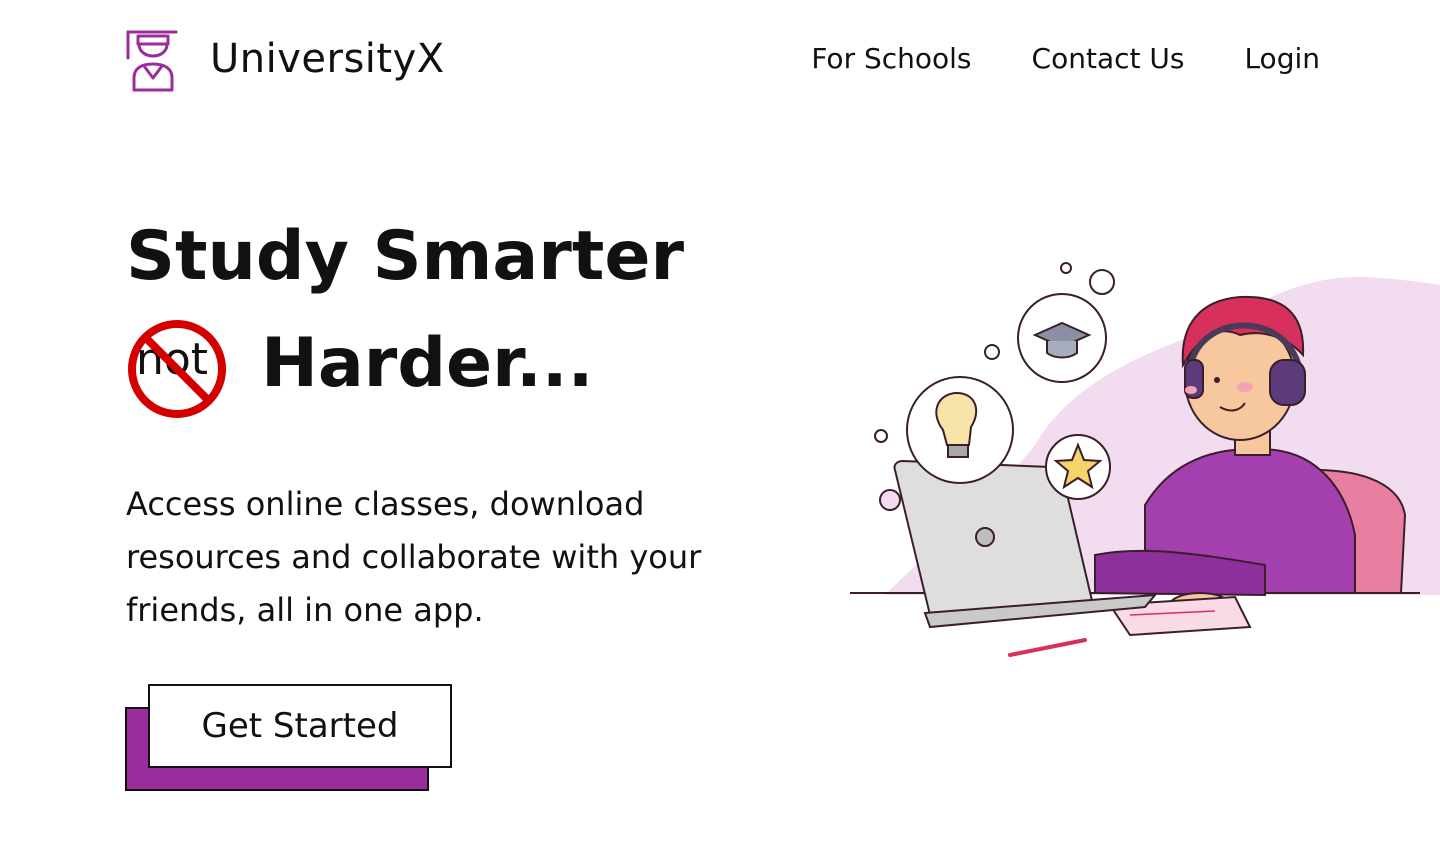 The width and height of the screenshot is (1440, 864). Describe the element at coordinates (720, 60) in the screenshot. I see `site-header: UniversityX For Schools Contact Us Login` at that location.